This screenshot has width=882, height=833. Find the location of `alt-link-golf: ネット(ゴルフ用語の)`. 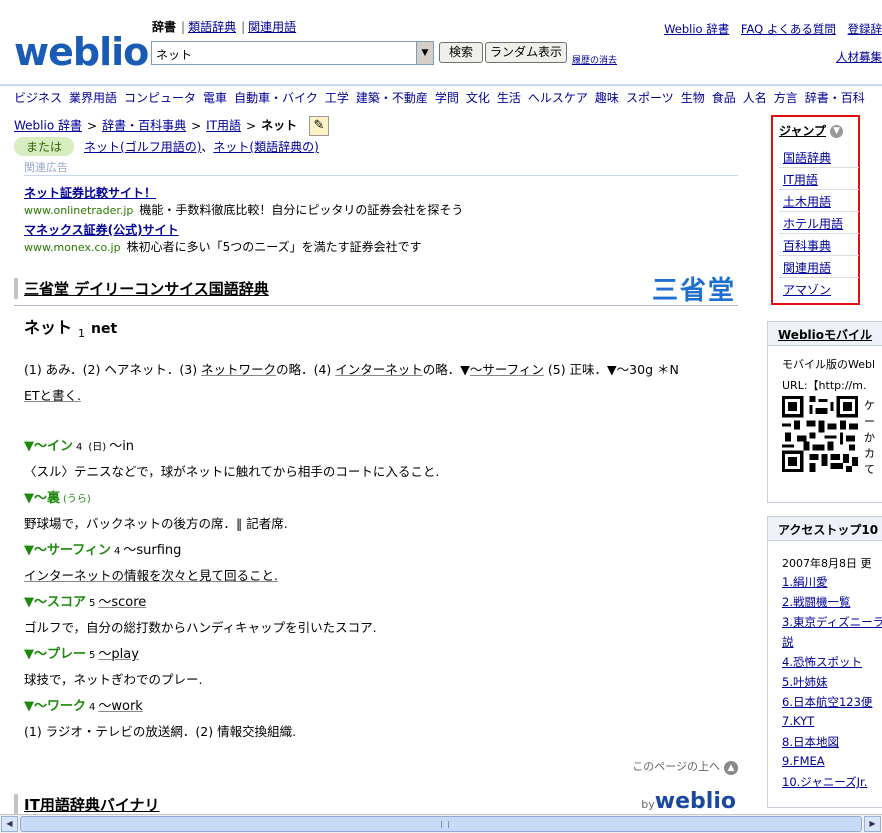

alt-link-golf: ネット(ゴルフ用語の) is located at coordinates (142, 147).